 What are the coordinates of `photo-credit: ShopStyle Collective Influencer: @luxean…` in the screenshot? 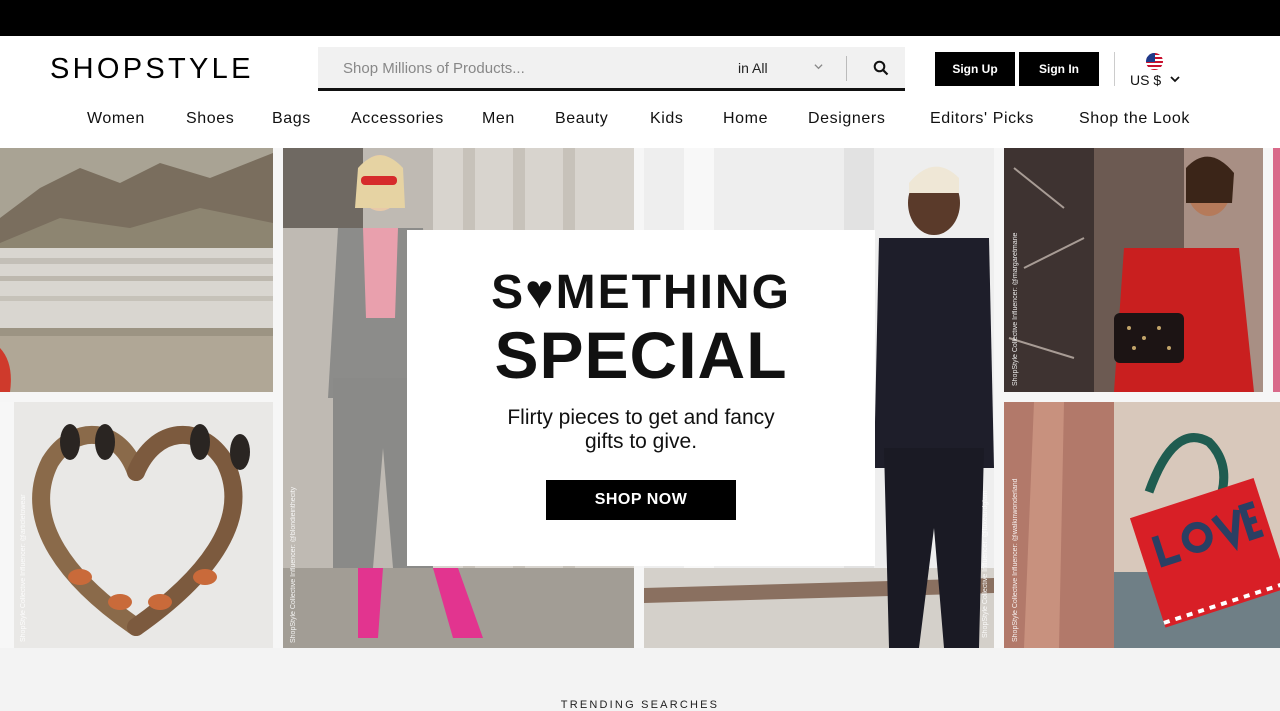 It's located at (985, 564).